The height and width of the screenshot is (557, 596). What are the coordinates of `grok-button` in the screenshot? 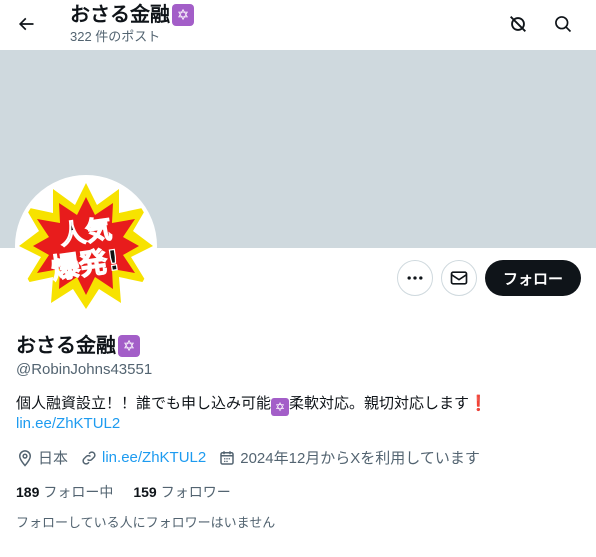 It's located at (518, 24).